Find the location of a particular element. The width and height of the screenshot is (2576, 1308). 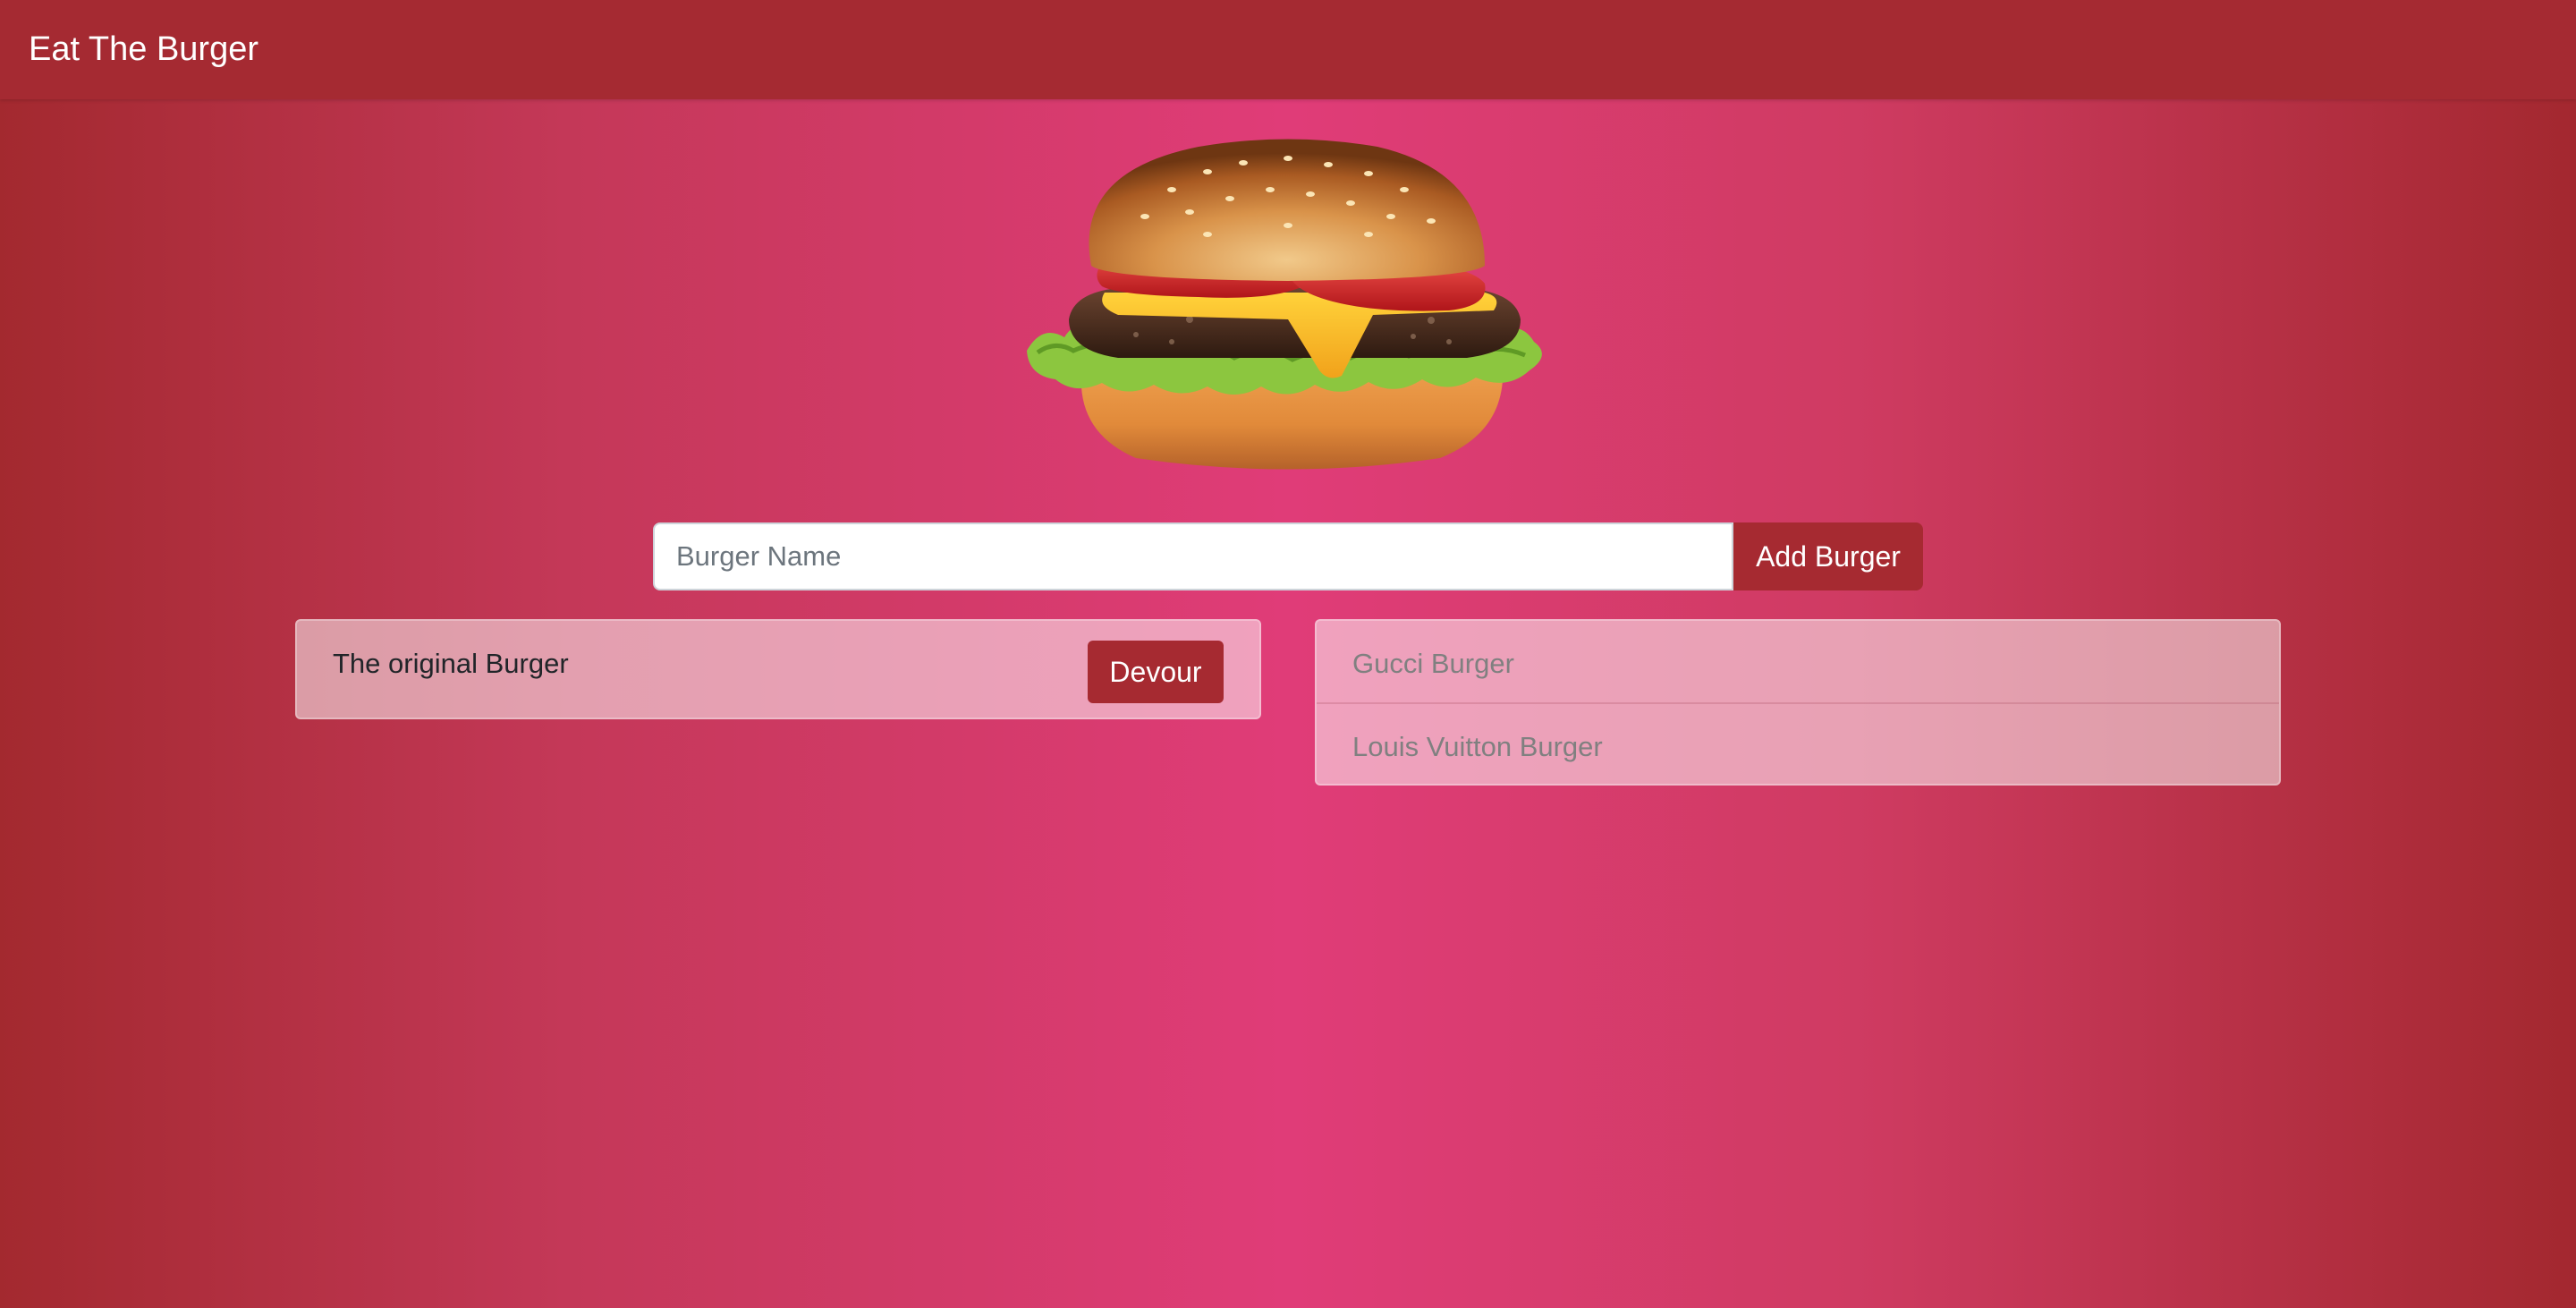

hamburger-image is located at coordinates (1284, 304).